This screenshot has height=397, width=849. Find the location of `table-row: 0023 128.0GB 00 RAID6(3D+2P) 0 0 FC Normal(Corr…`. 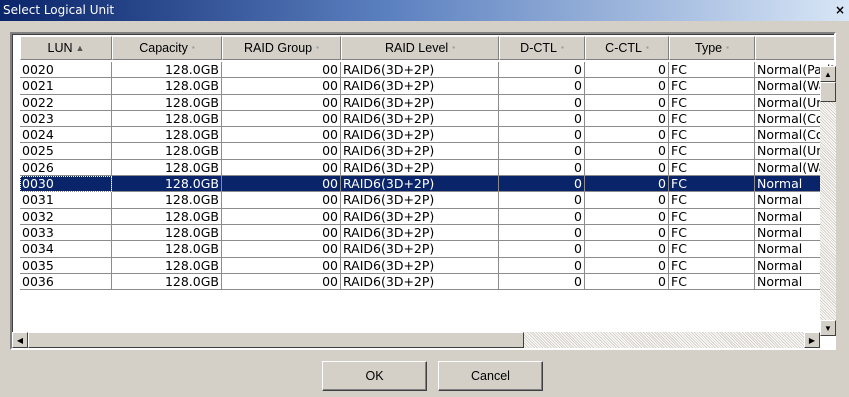

table-row: 0023 128.0GB 00 RAID6(3D+2P) 0 0 FC Normal(Corr… is located at coordinates (427, 119).